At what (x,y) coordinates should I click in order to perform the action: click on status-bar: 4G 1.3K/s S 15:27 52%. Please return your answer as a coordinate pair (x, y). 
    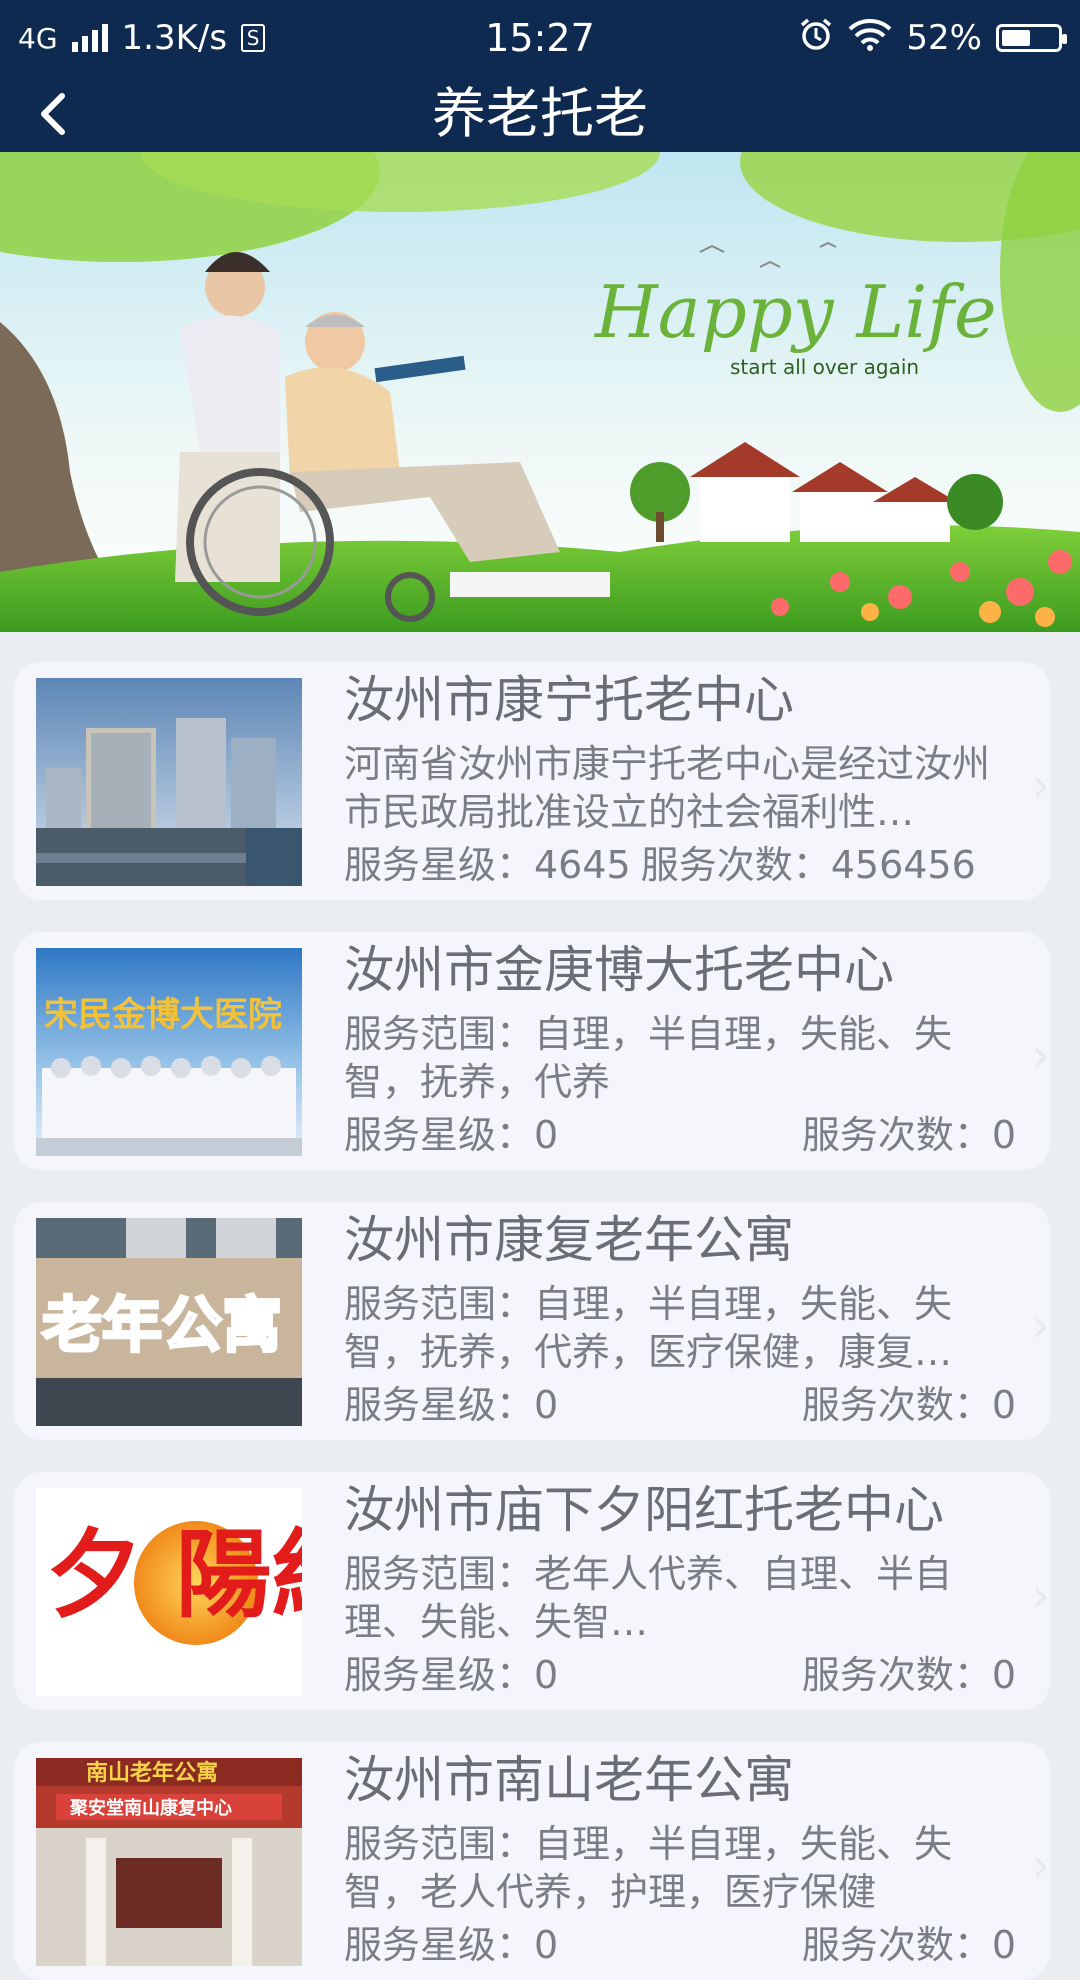
    Looking at the image, I should click on (540, 38).